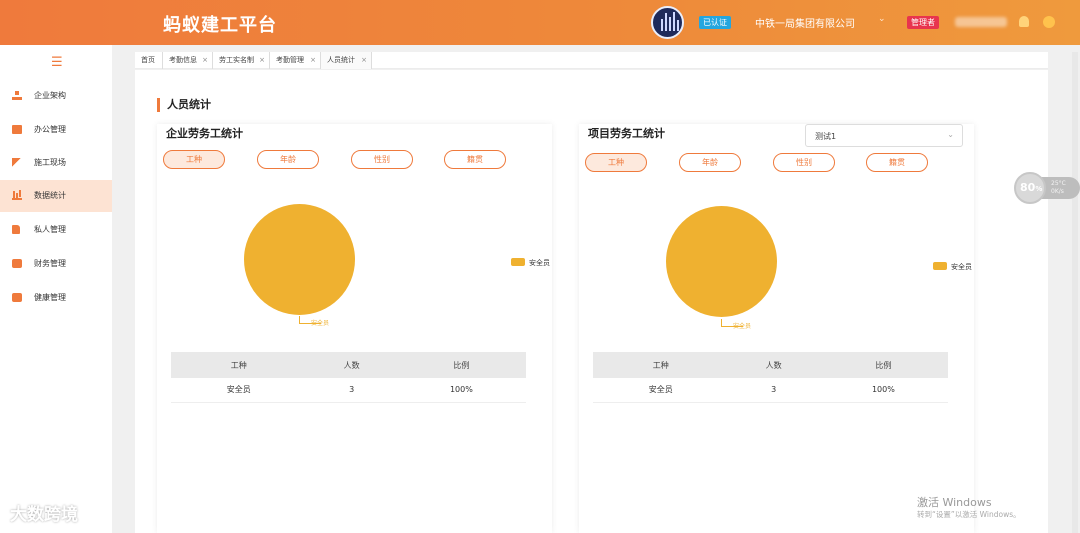  What do you see at coordinates (17, 263) in the screenshot?
I see `wallet-icon` at bounding box center [17, 263].